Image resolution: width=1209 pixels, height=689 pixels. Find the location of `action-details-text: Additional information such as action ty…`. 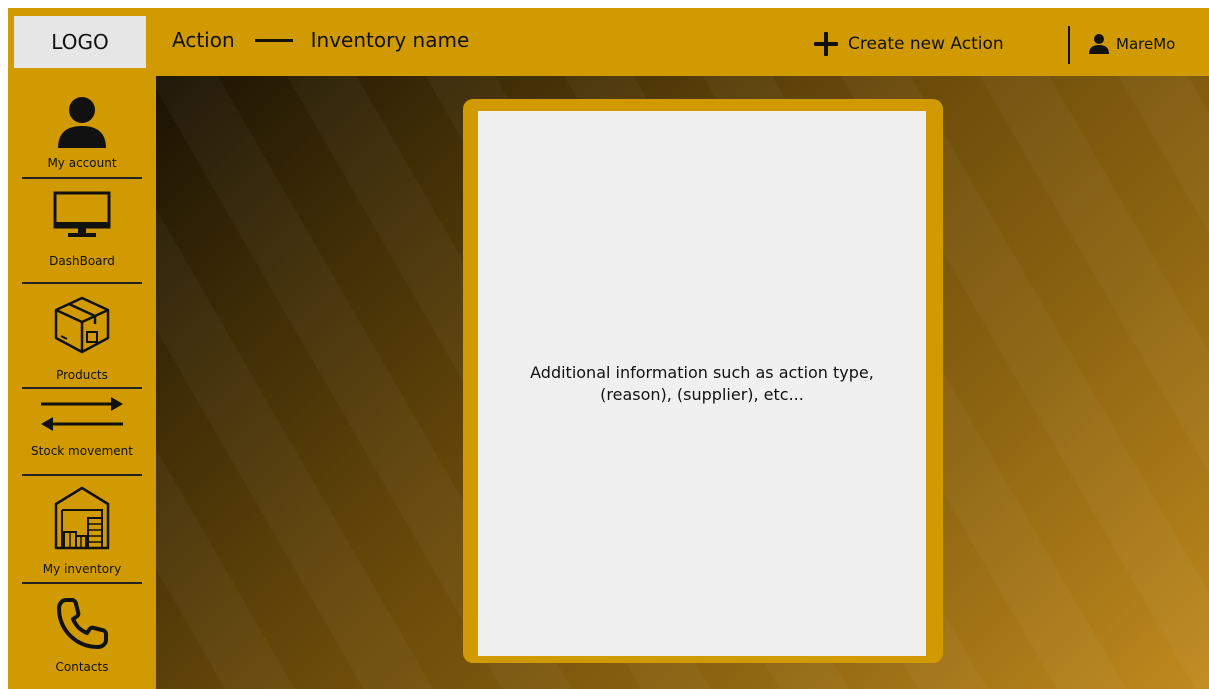

action-details-text: Additional information such as action ty… is located at coordinates (702, 384).